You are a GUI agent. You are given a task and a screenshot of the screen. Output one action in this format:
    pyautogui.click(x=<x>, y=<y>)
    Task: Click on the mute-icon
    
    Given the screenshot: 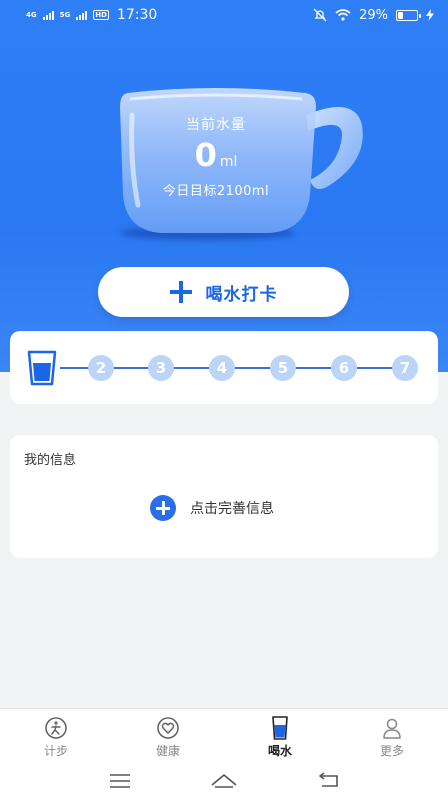 What is the action you would take?
    pyautogui.click(x=320, y=15)
    